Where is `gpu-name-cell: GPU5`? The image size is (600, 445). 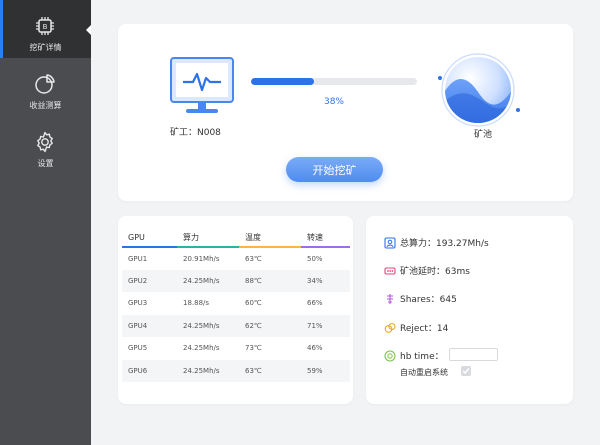 gpu-name-cell: GPU5 is located at coordinates (138, 348).